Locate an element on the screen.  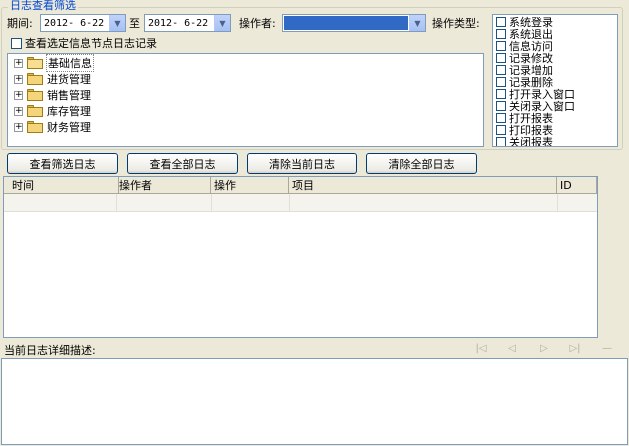
operator-value is located at coordinates (346, 23).